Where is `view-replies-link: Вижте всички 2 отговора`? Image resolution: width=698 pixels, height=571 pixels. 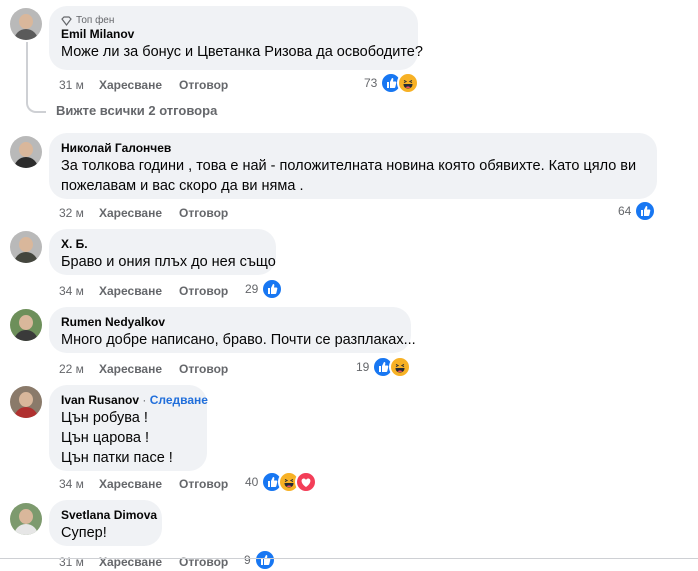 view-replies-link: Вижте всички 2 отговора is located at coordinates (136, 110).